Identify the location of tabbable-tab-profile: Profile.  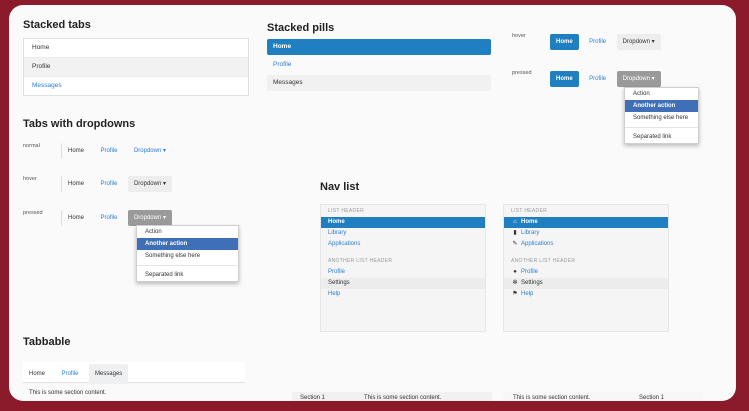
(69, 374).